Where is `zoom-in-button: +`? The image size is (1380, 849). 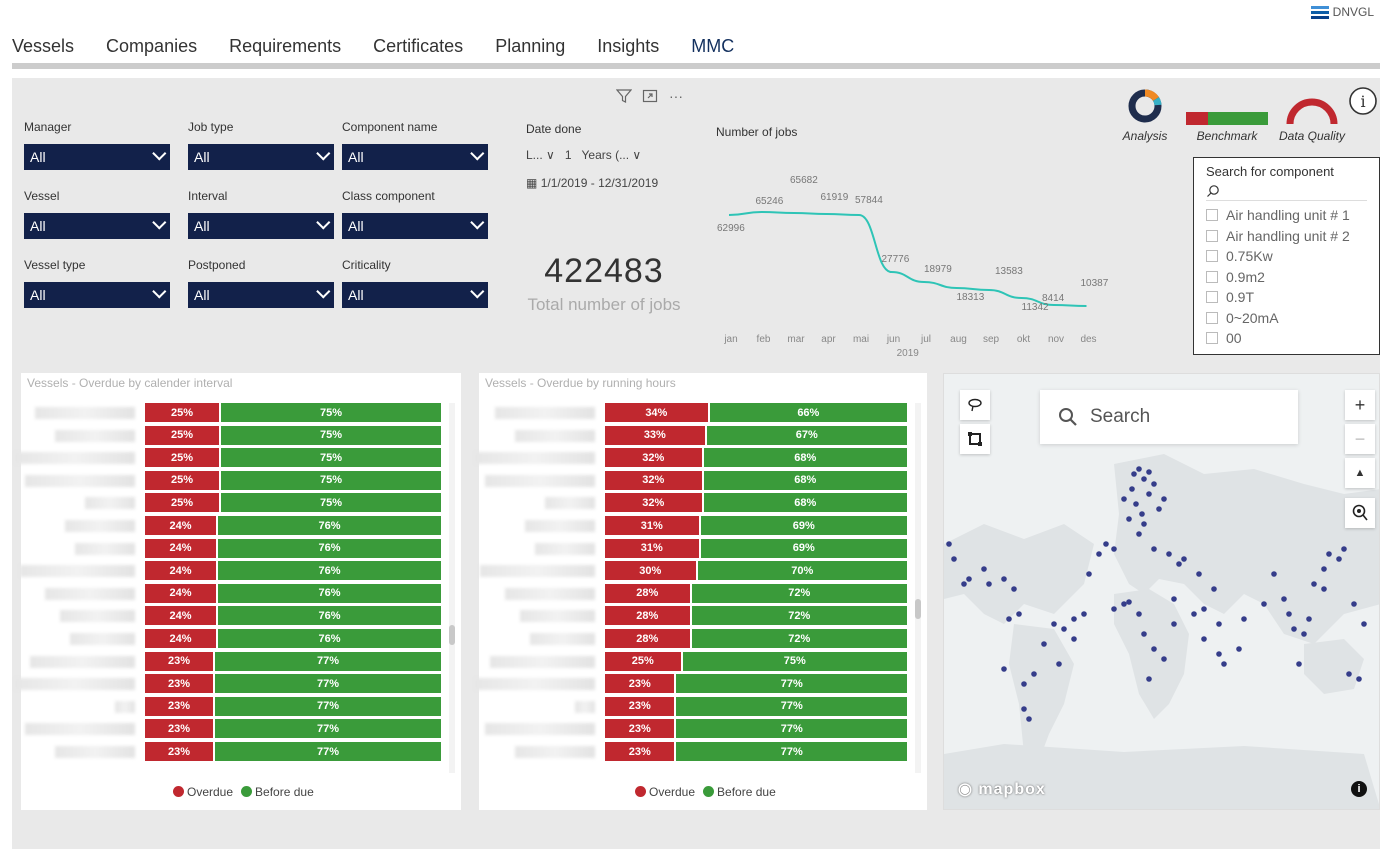
zoom-in-button: + is located at coordinates (1360, 405).